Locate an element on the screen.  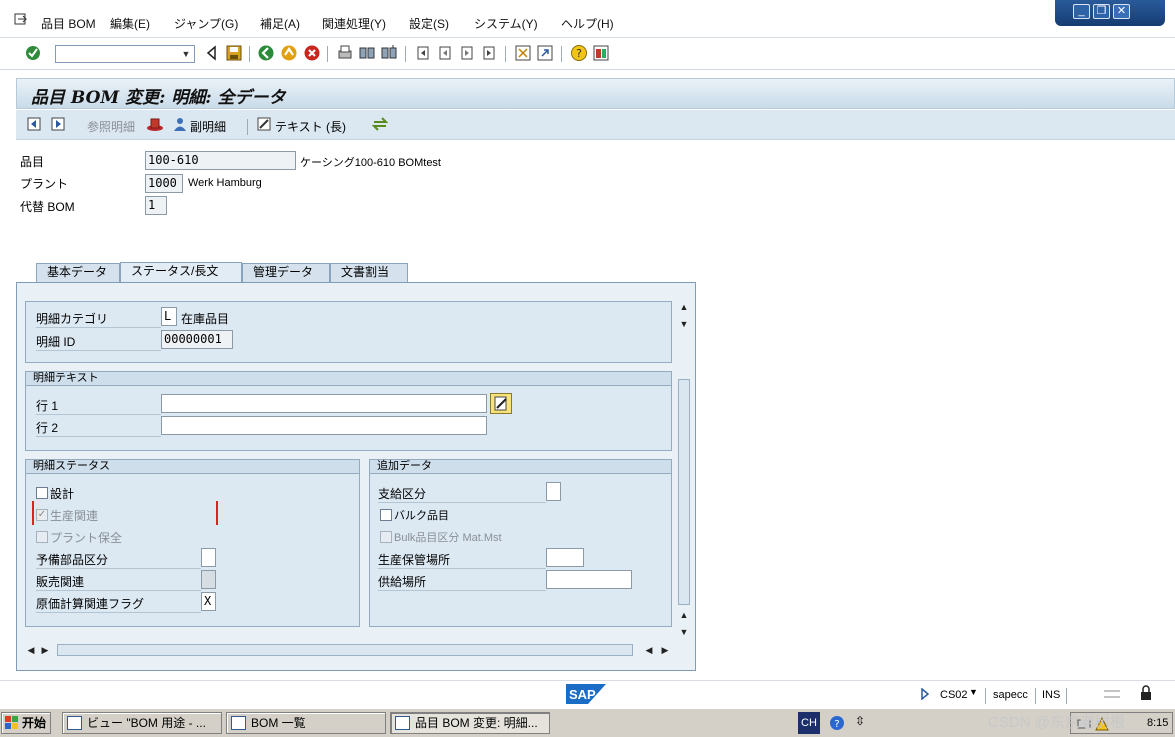
change-doc-icon is located at coordinates (380, 124).